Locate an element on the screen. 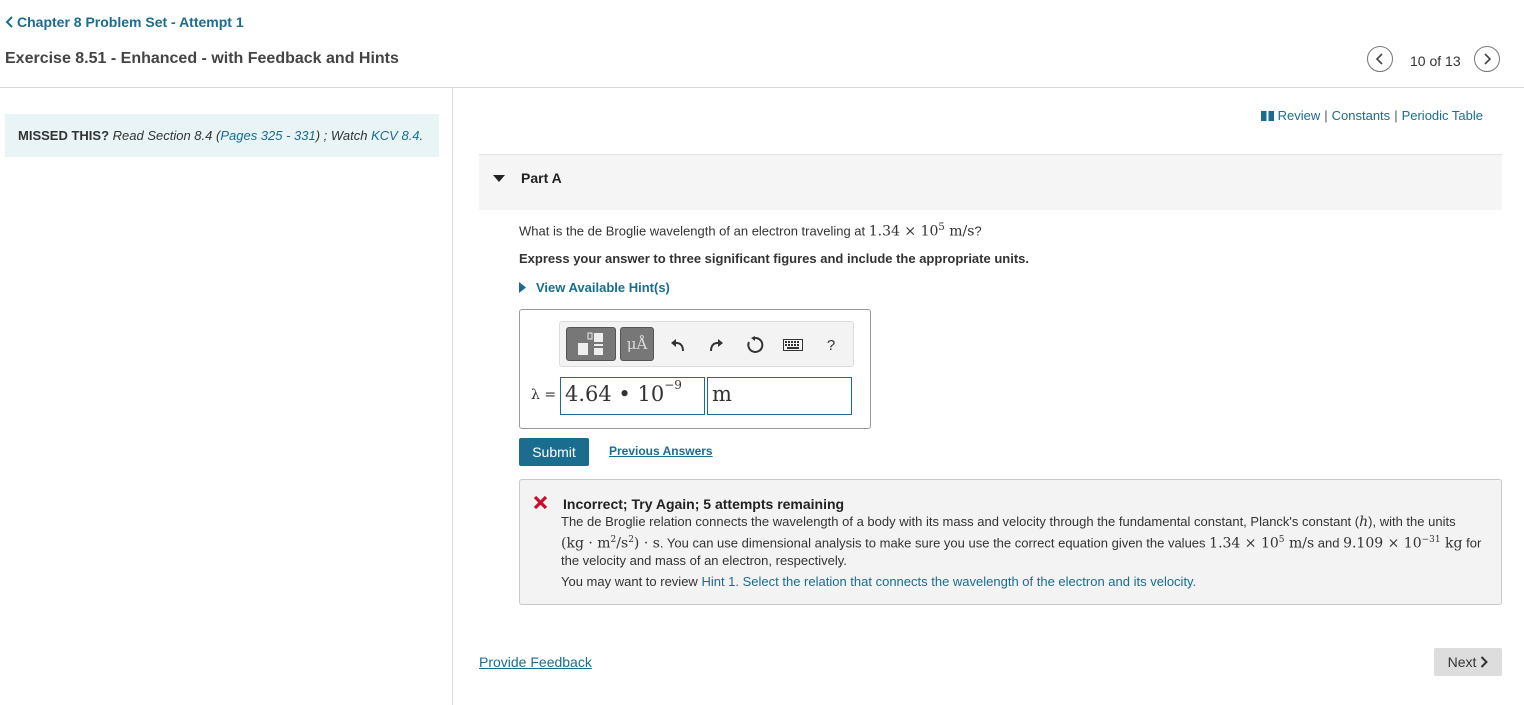  back-link-label: Chapter 8 Problem Set - Attempt 1 is located at coordinates (130, 22).